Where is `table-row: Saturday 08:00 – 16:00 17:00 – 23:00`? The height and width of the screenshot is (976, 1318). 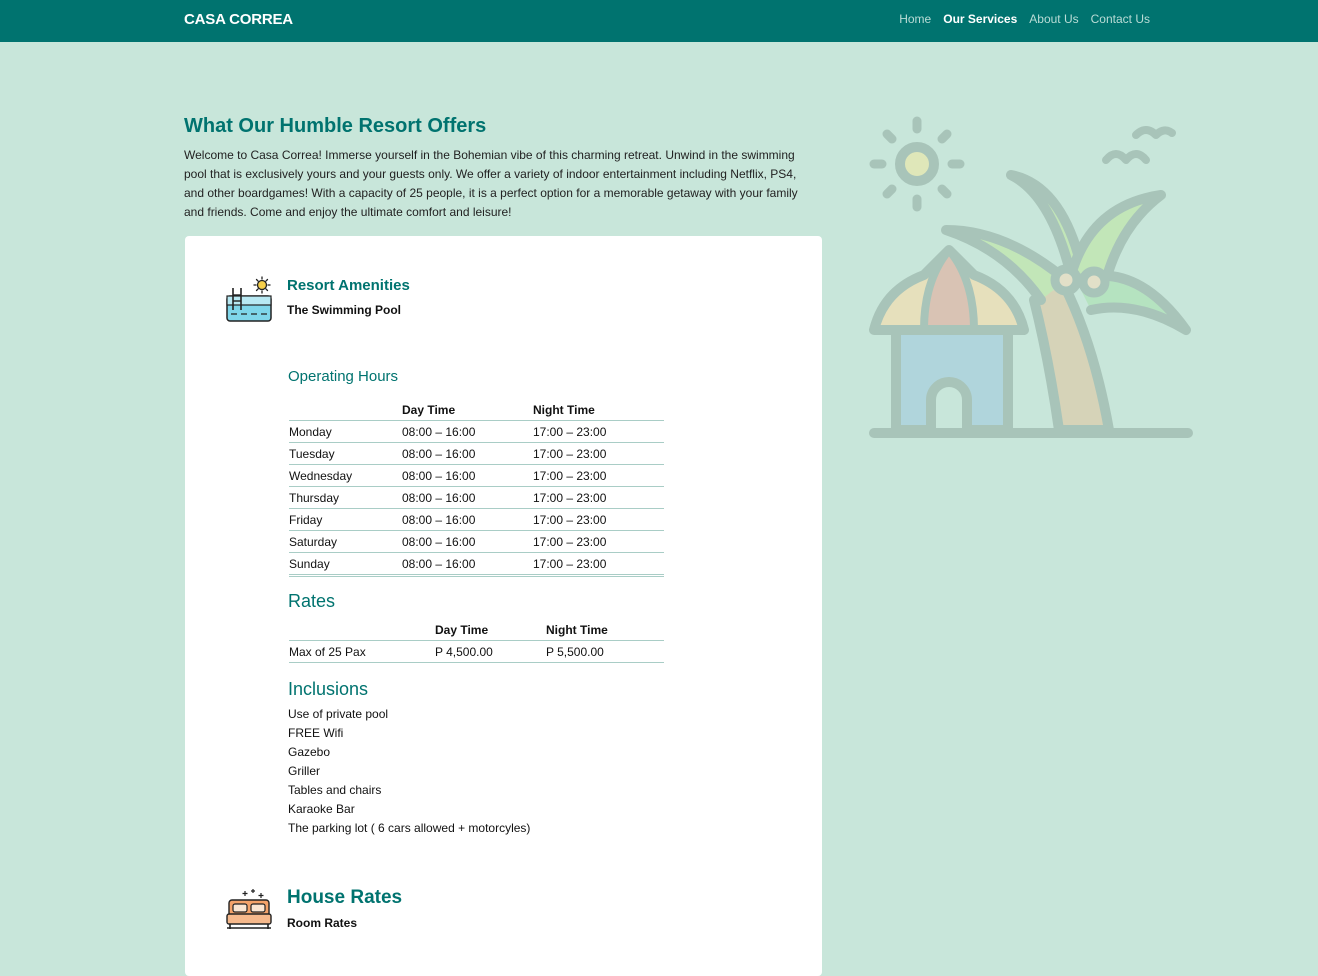
table-row: Saturday 08:00 – 16:00 17:00 – 23:00 is located at coordinates (476, 541).